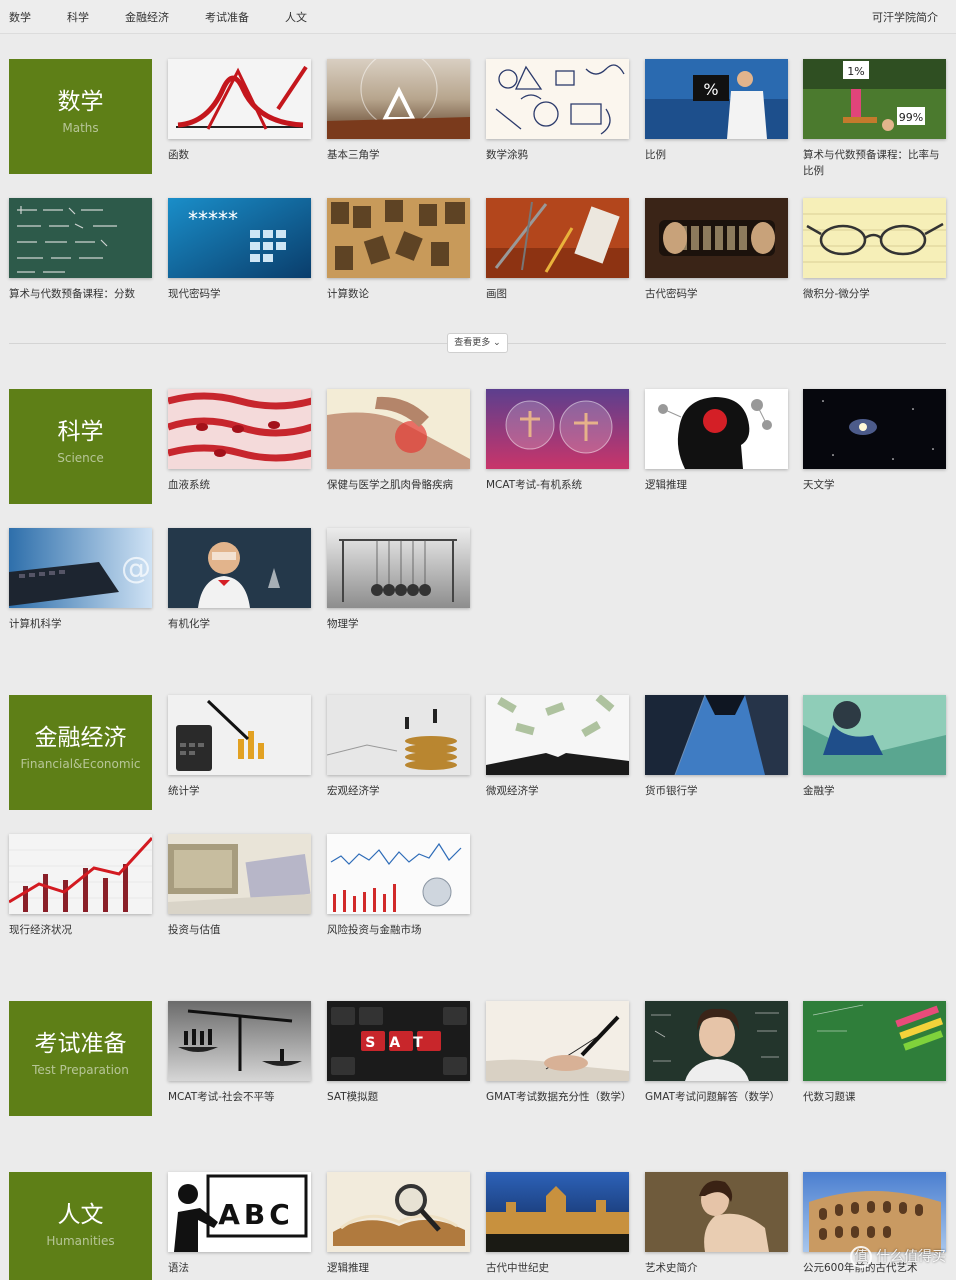 The image size is (956, 1280). I want to click on course-card-micro: 微观经济学, so click(557, 747).